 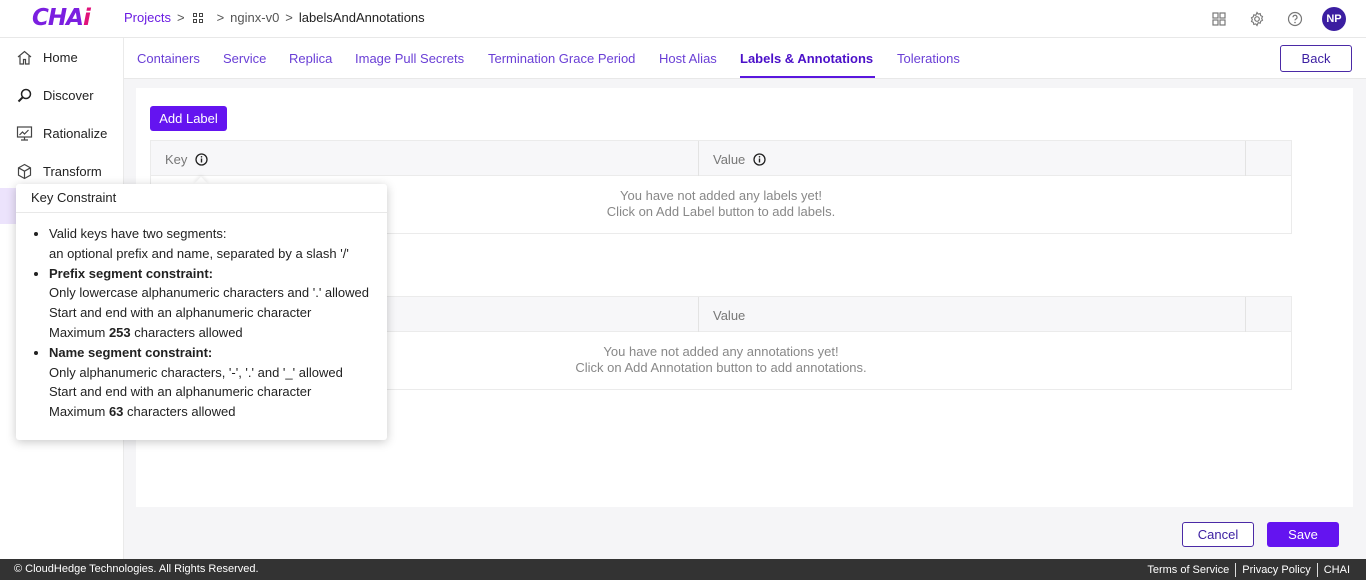 What do you see at coordinates (1188, 570) in the screenshot?
I see `terms-link: Terms of Service` at bounding box center [1188, 570].